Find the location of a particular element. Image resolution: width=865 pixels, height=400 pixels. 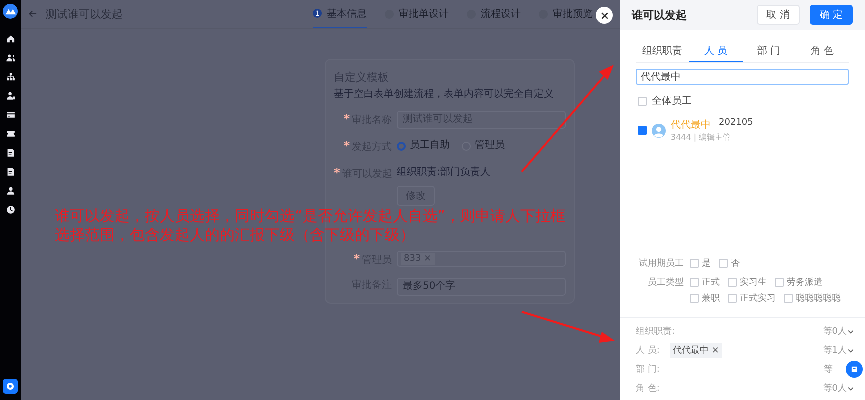

cancel-button: 取 消 is located at coordinates (778, 15).